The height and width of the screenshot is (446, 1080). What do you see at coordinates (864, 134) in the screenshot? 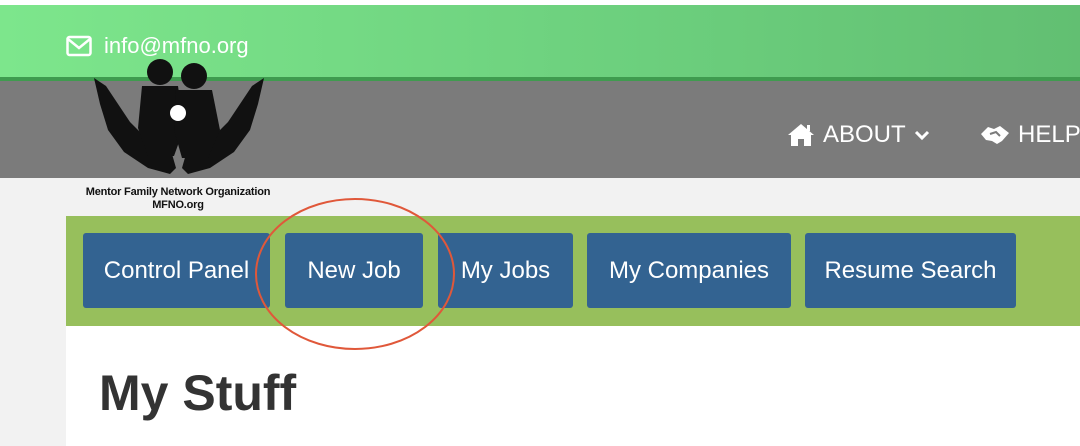
I see `nav-item-label: ABOUT` at bounding box center [864, 134].